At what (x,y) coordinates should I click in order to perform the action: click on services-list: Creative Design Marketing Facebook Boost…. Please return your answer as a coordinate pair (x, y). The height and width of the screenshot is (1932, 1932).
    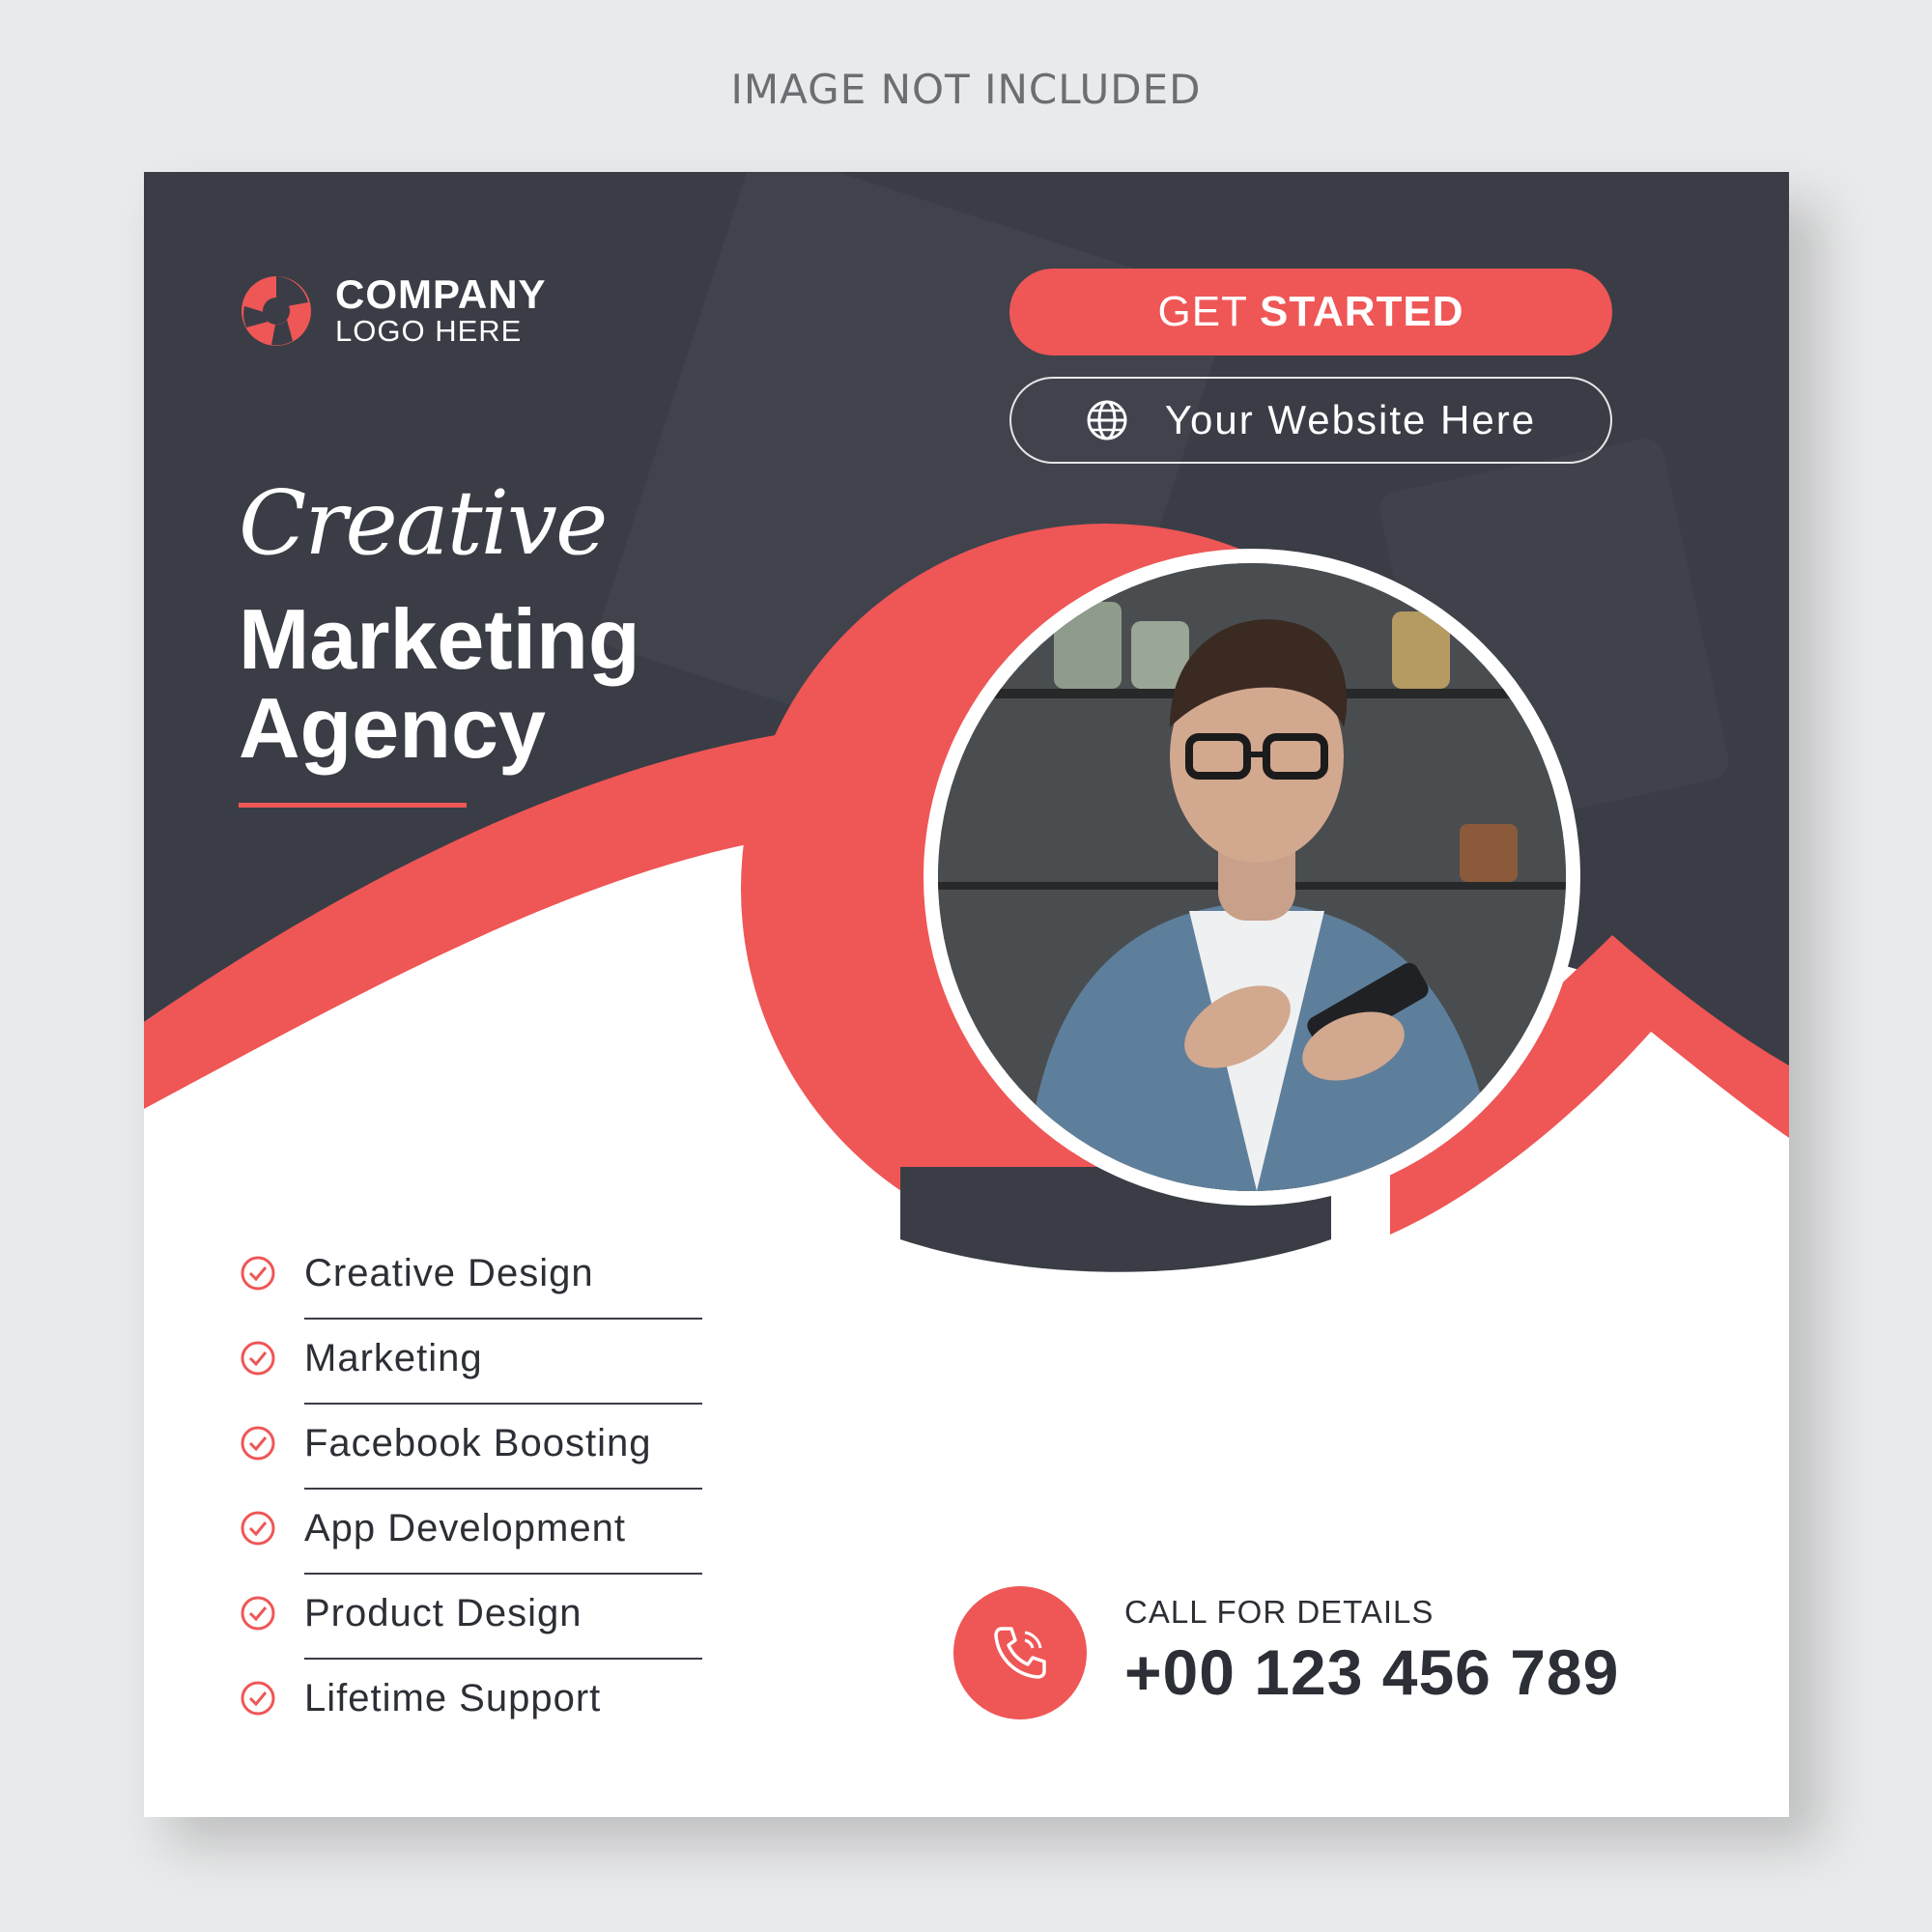
    Looking at the image, I should click on (470, 1490).